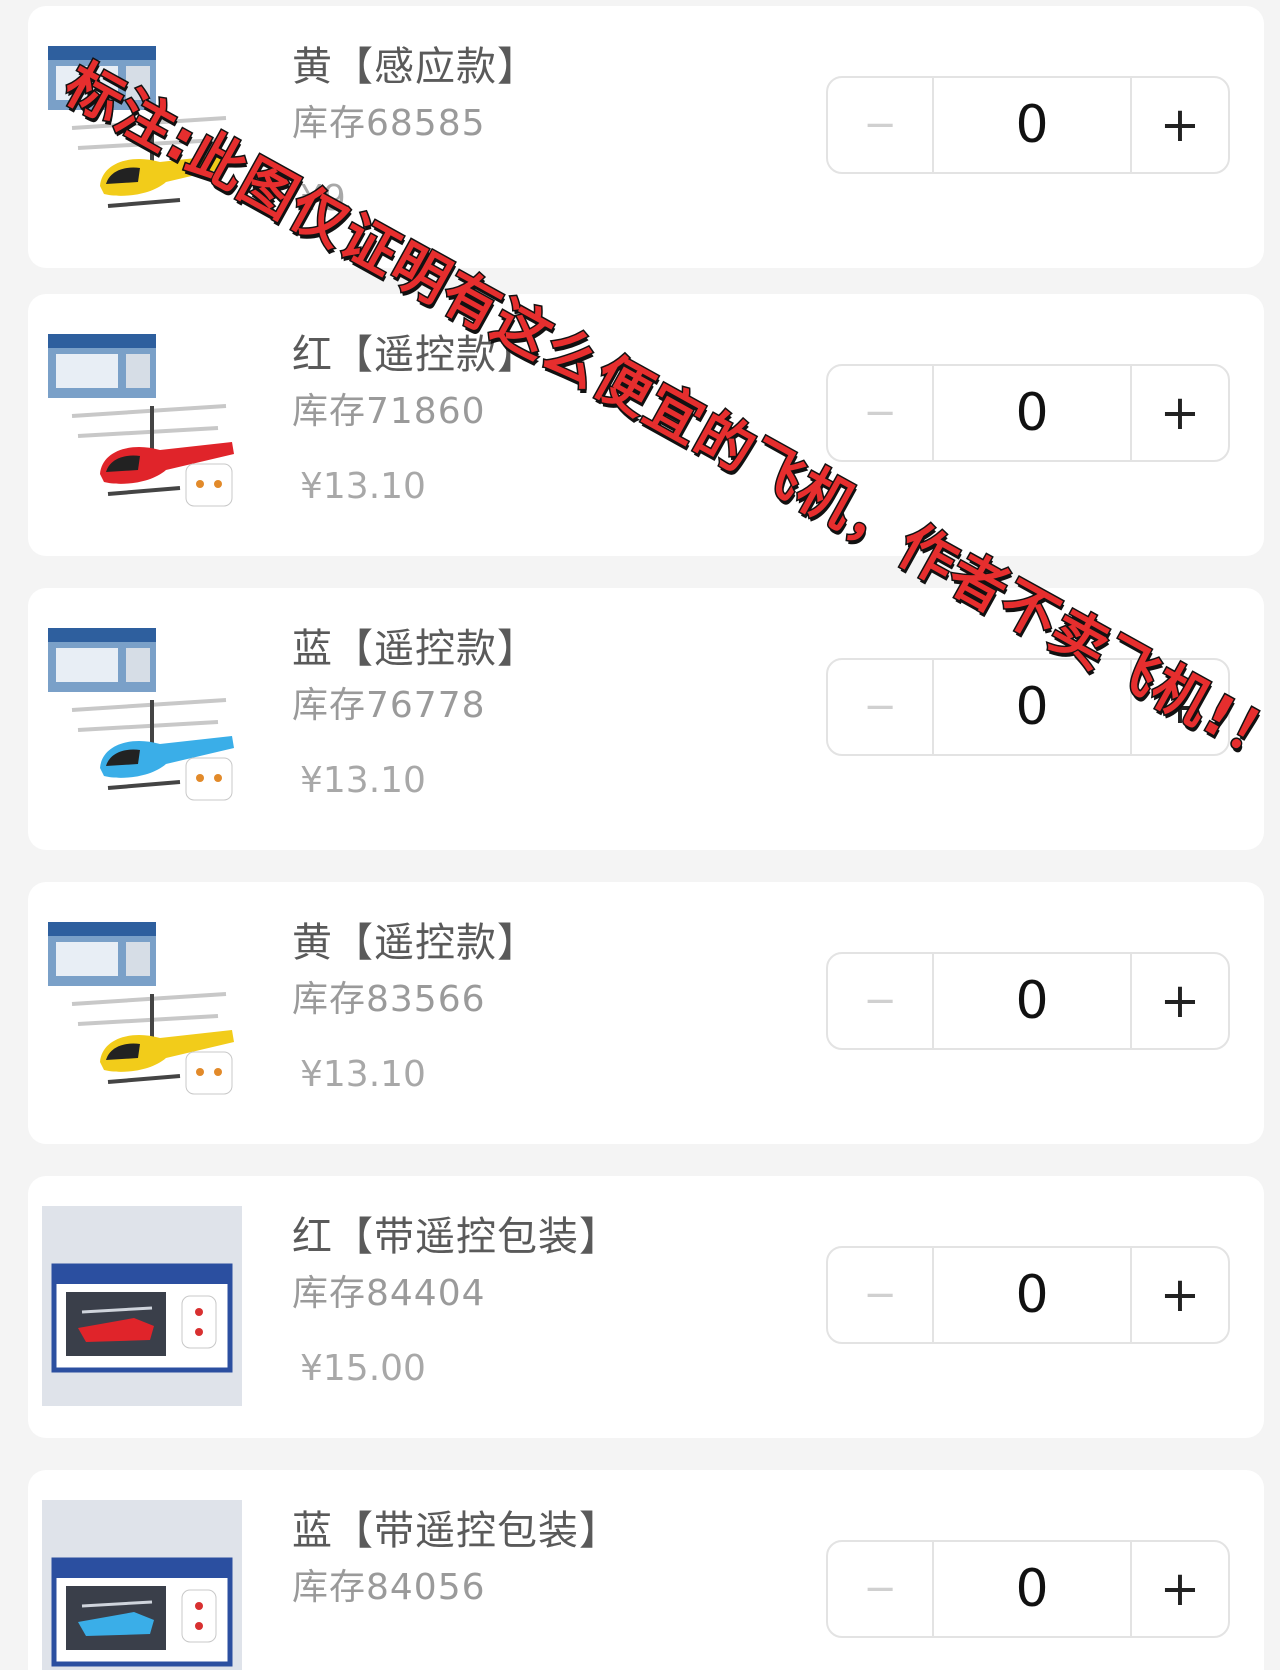 The height and width of the screenshot is (1670, 1280). I want to click on product-stock: 库存71860, so click(389, 411).